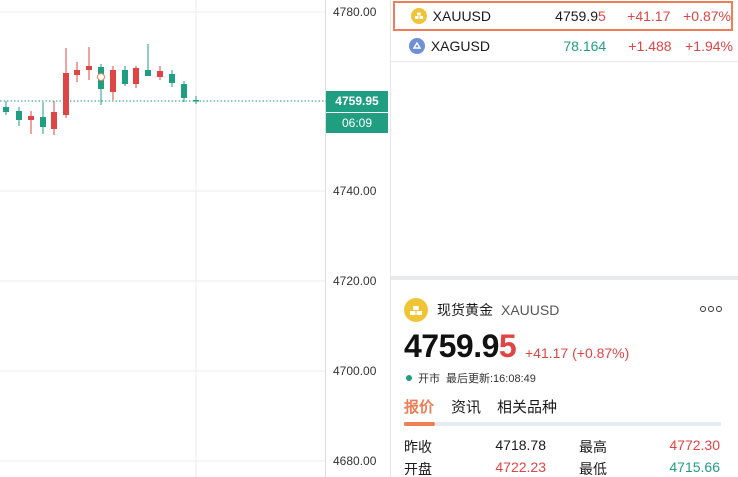  I want to click on crosshair-marker-icon, so click(101, 77).